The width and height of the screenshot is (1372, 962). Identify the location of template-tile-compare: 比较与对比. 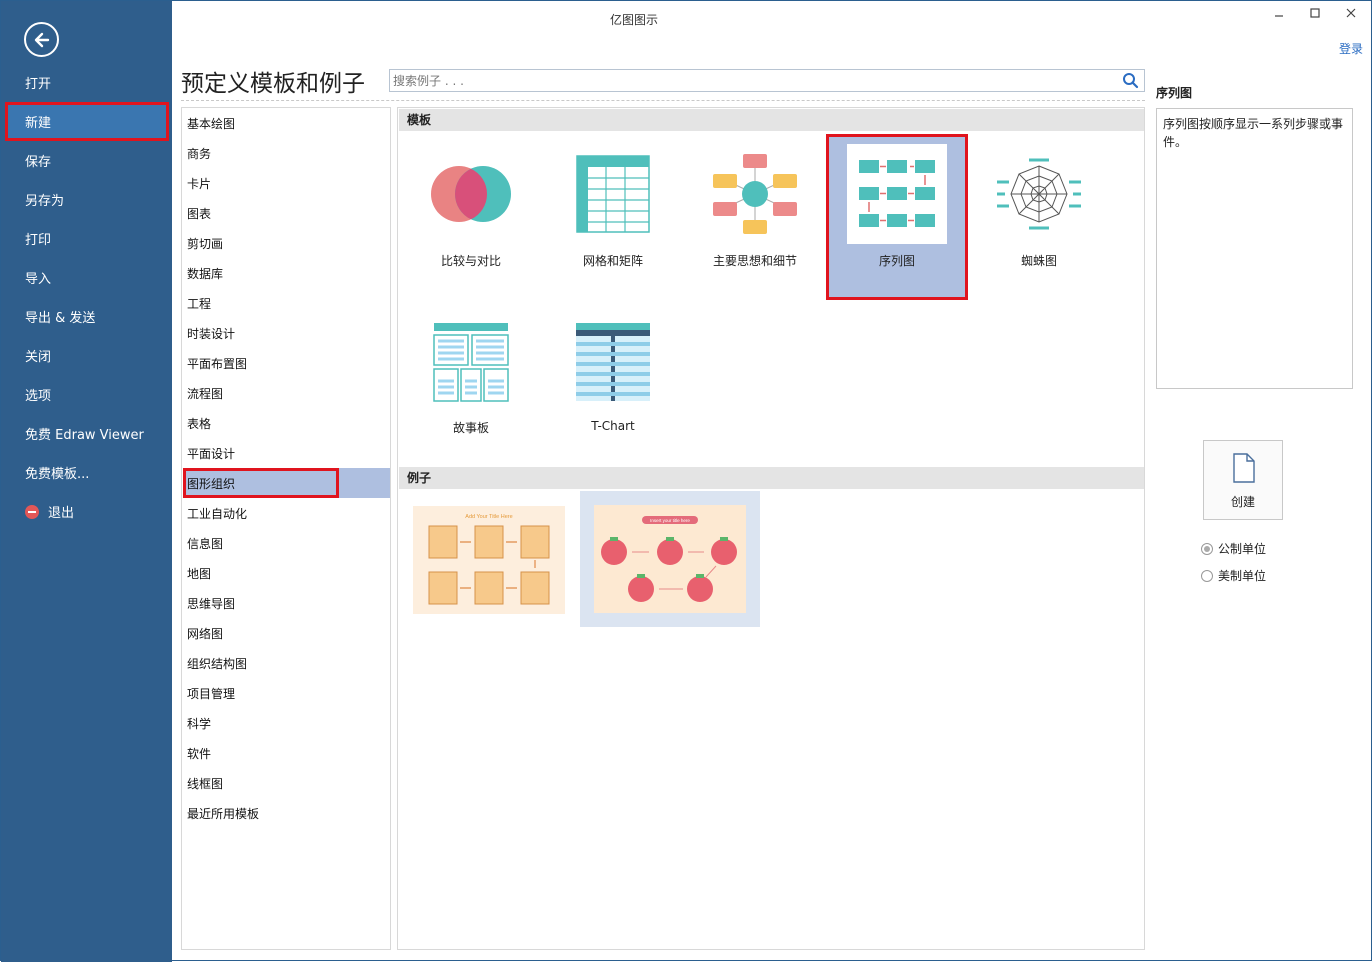
(471, 217).